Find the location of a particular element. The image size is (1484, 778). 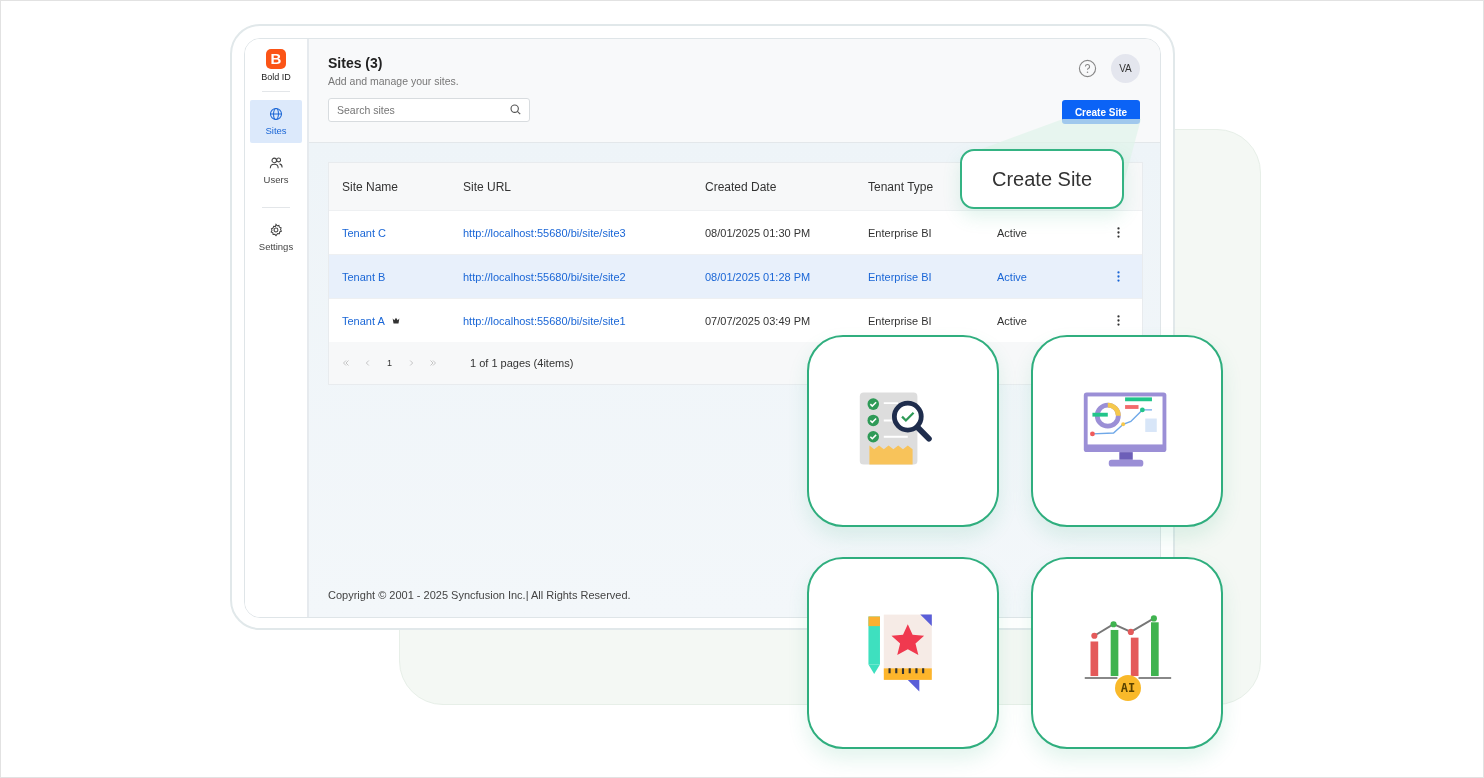

table-row: Tenant A http://localhost:55680/bi/site/site1 07/07/2025 03:49 PM Enterprise BI Active is located at coordinates (735, 320).